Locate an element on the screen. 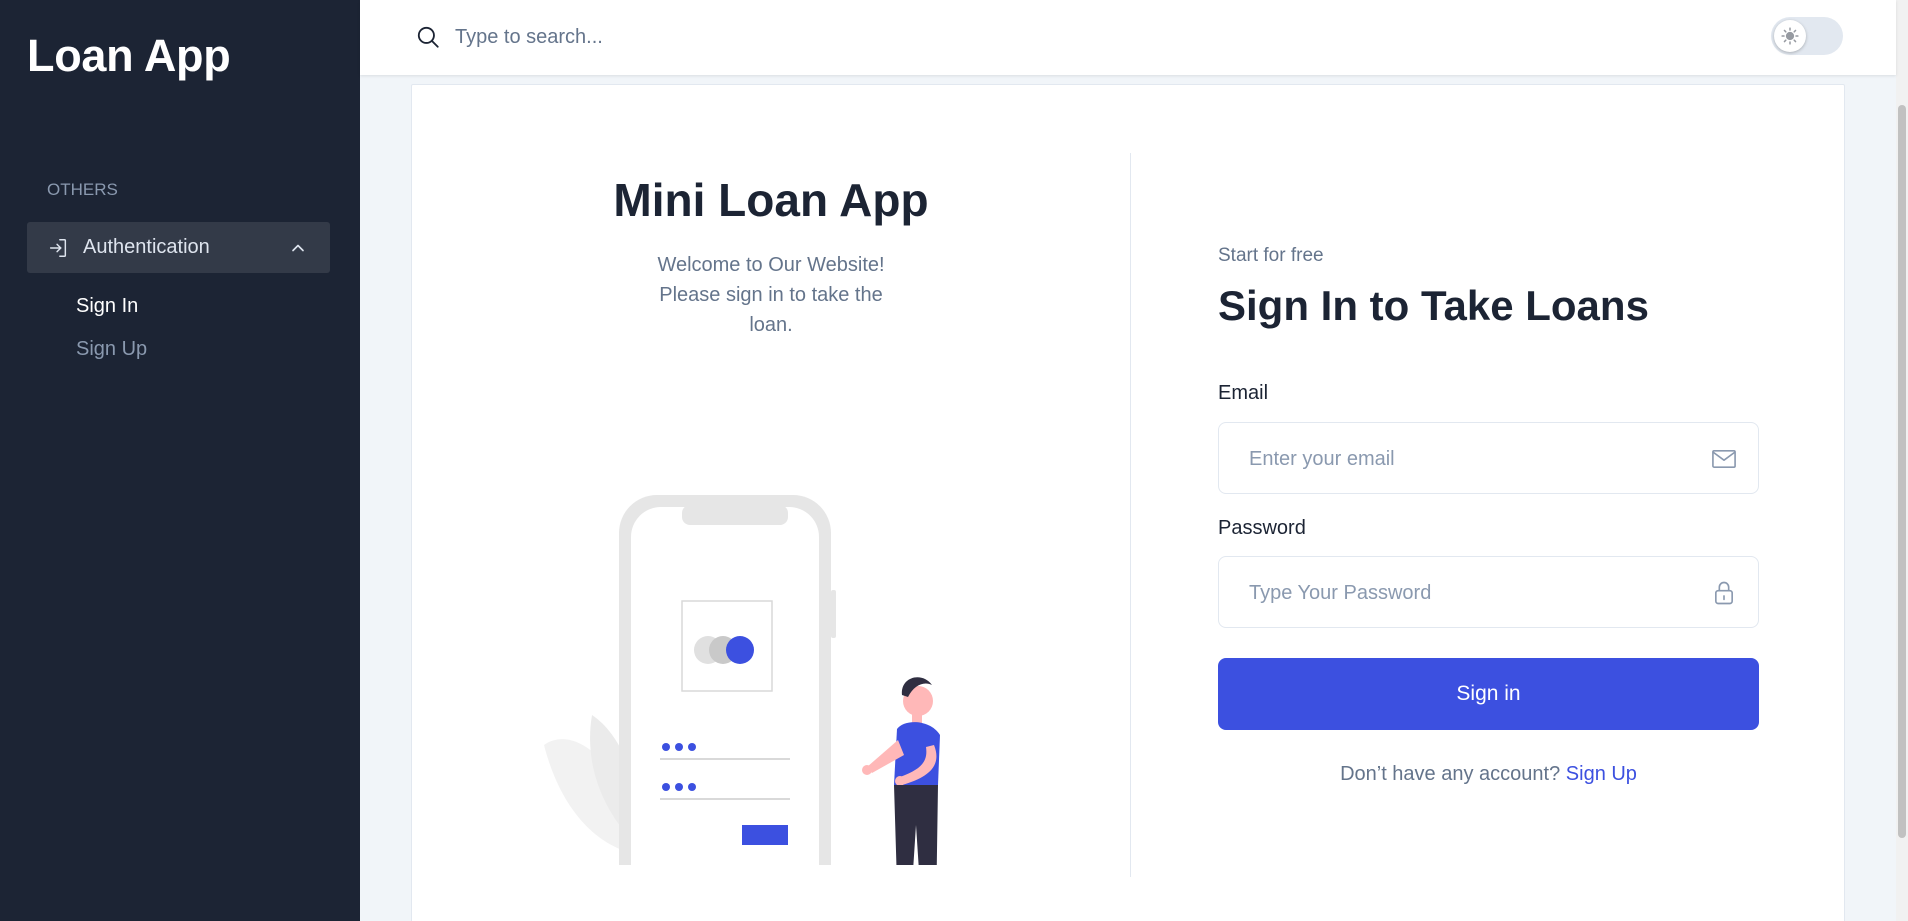  sign-in-button: Sign in is located at coordinates (1488, 694).